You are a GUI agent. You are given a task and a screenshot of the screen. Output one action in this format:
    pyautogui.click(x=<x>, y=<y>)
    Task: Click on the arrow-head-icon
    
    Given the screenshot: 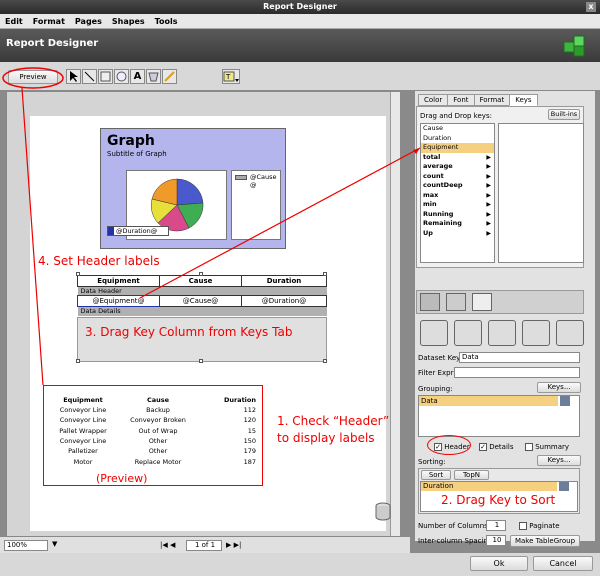 What is the action you would take?
    pyautogui.click(x=416, y=151)
    